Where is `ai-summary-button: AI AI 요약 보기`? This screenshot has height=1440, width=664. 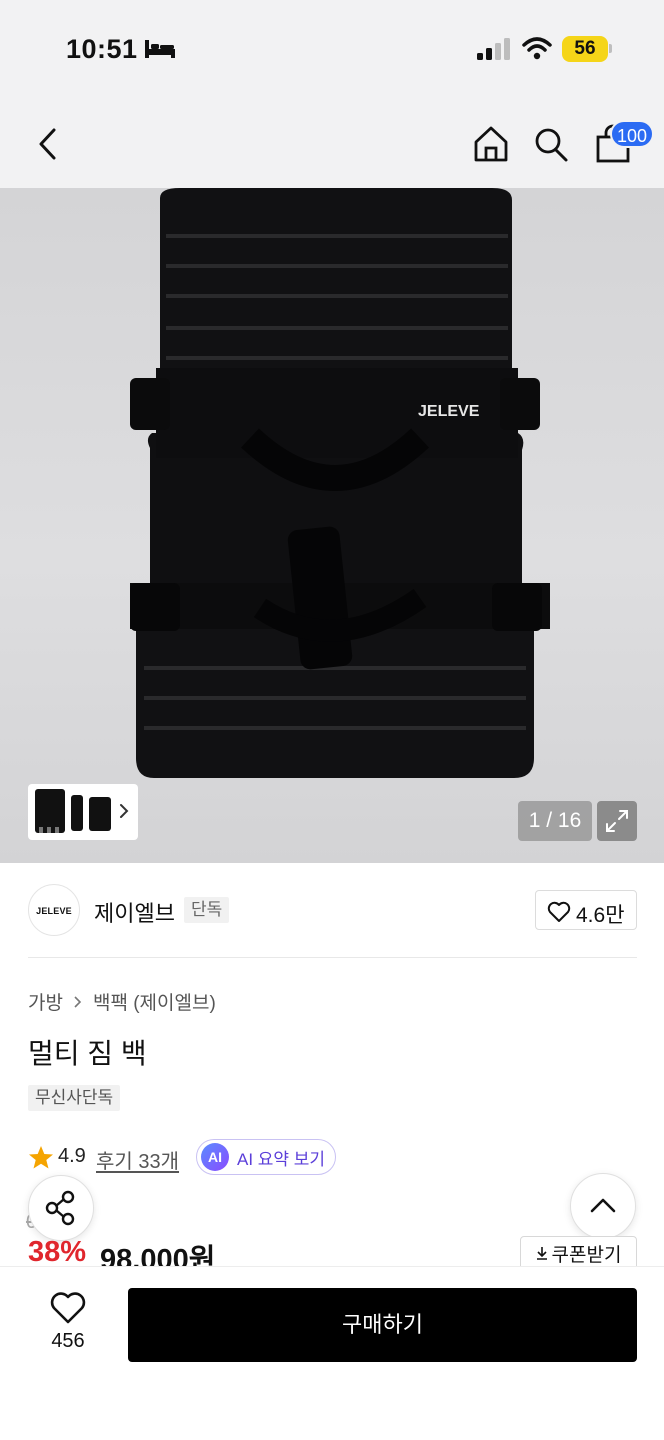
ai-summary-button: AI AI 요약 보기 is located at coordinates (266, 1157).